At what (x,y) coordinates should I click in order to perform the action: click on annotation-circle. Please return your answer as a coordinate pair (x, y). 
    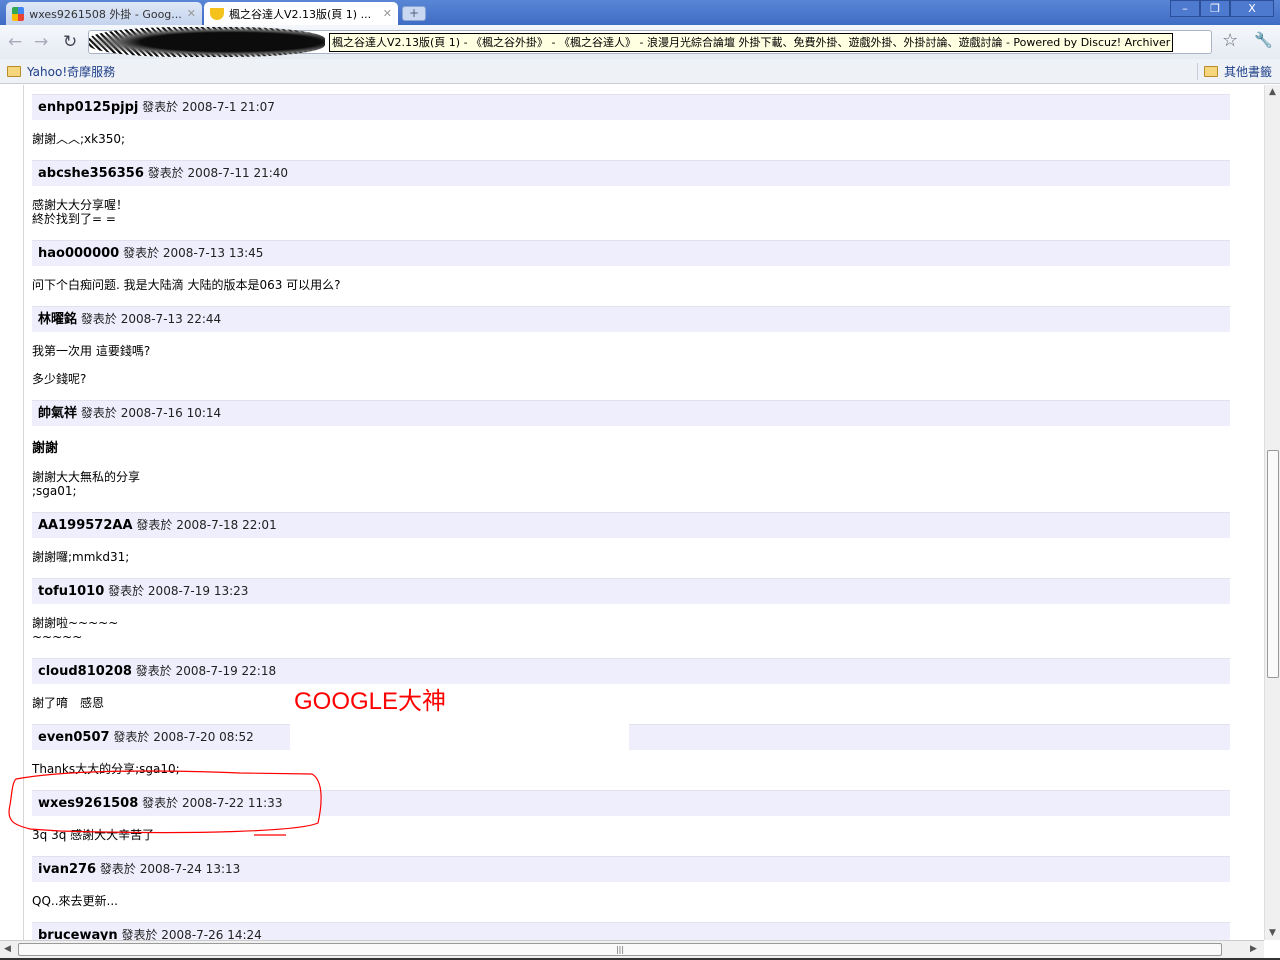
    Looking at the image, I should click on (165, 803).